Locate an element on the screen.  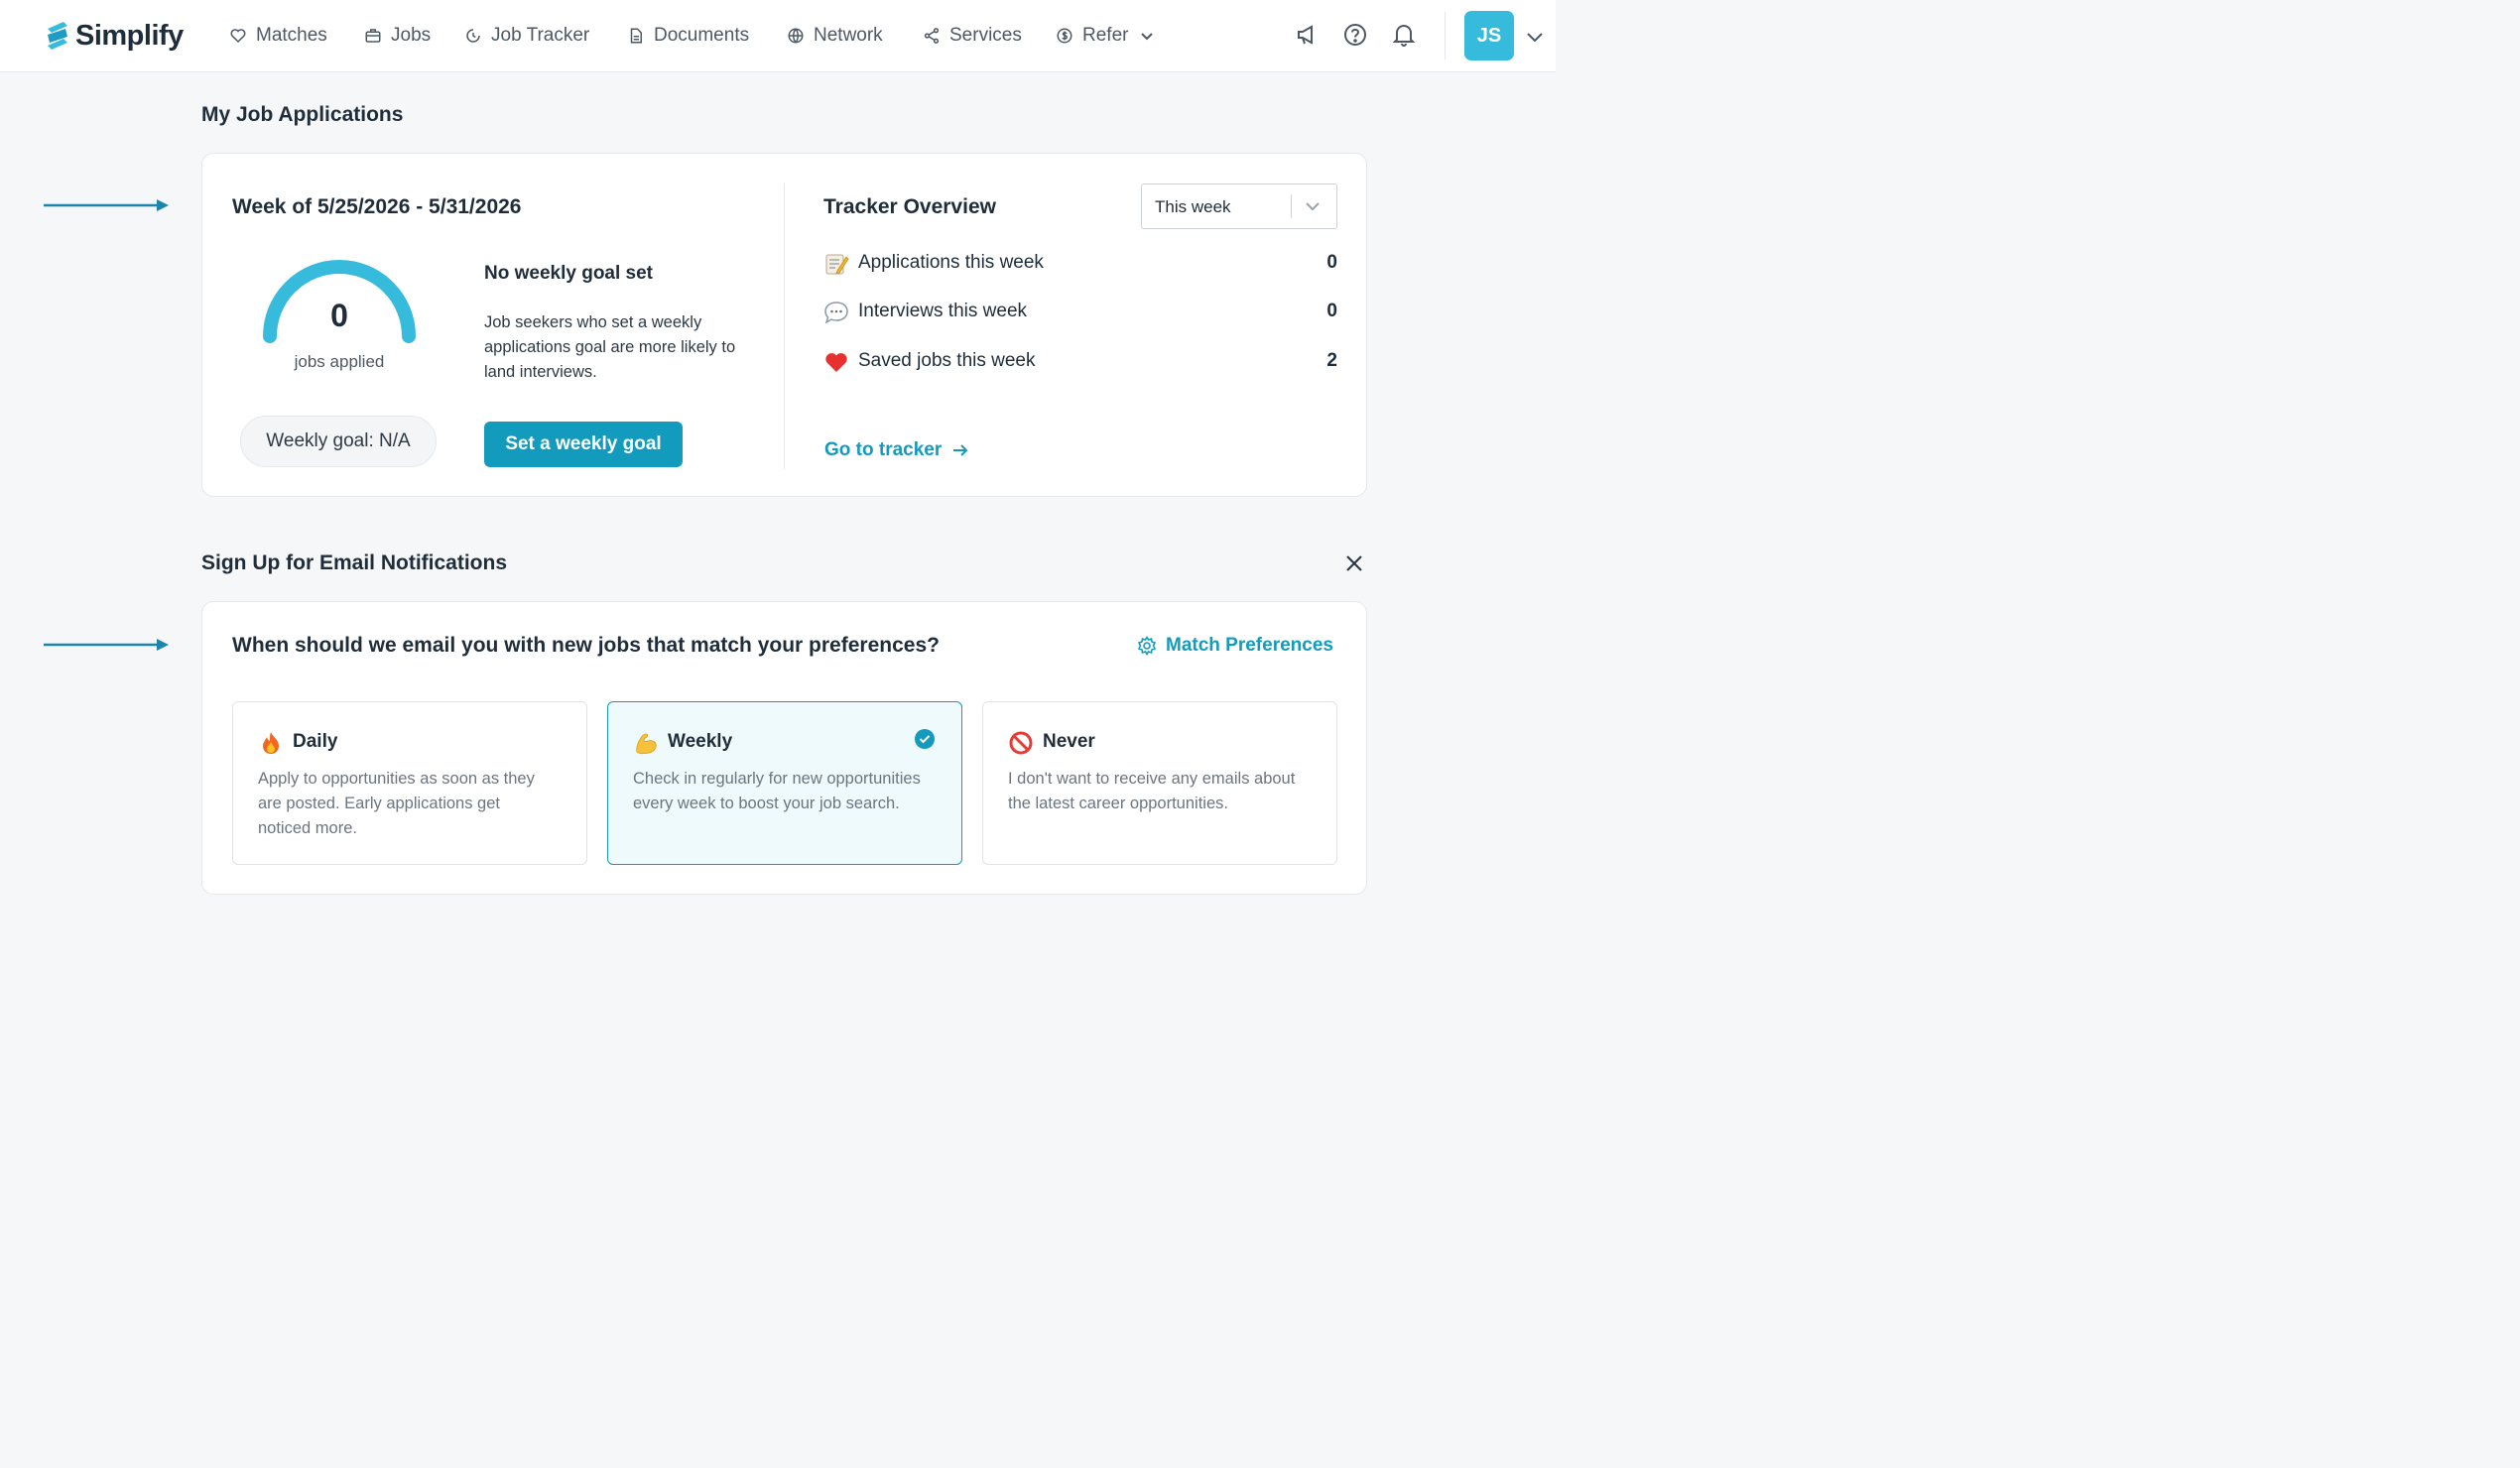
jobs-applied-count: 0 is located at coordinates (339, 315).